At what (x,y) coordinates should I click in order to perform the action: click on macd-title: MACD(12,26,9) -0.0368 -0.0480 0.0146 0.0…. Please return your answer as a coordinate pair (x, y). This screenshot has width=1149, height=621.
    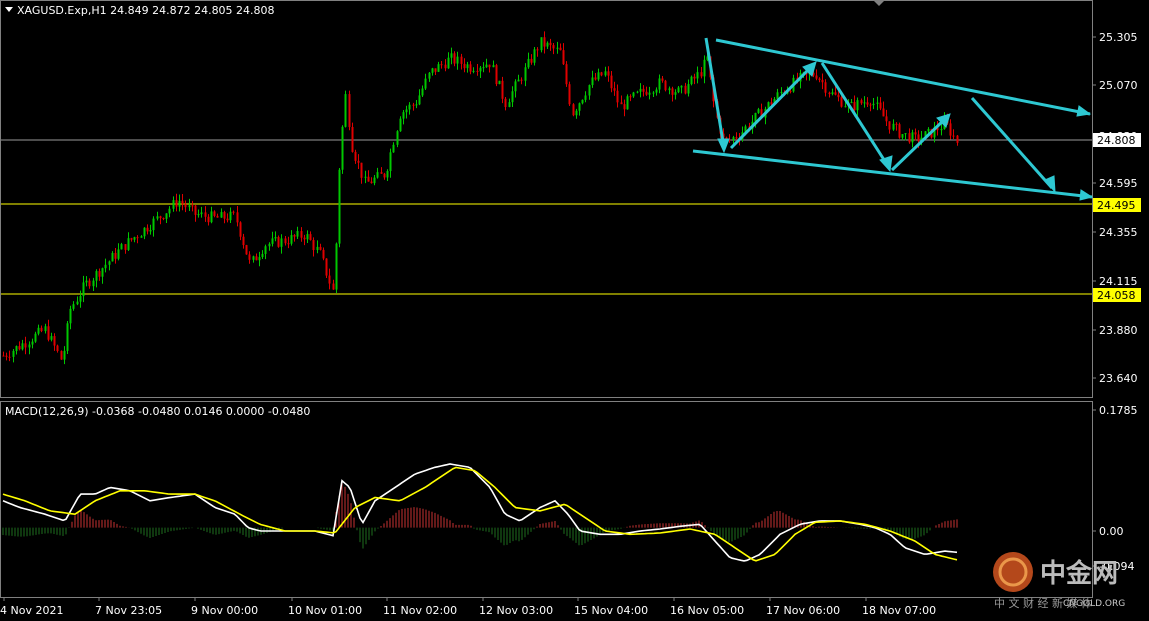
    Looking at the image, I should click on (157, 411).